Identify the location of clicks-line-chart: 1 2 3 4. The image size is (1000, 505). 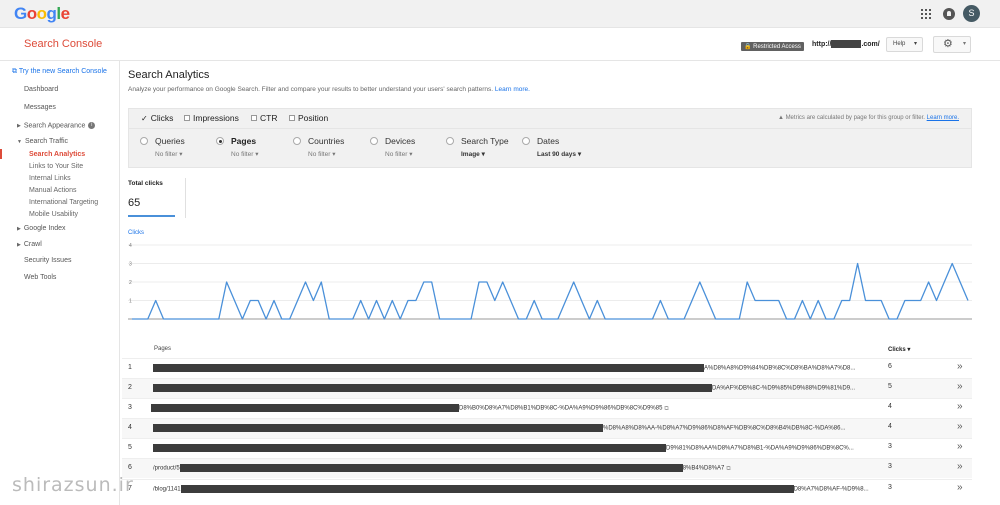
(550, 281).